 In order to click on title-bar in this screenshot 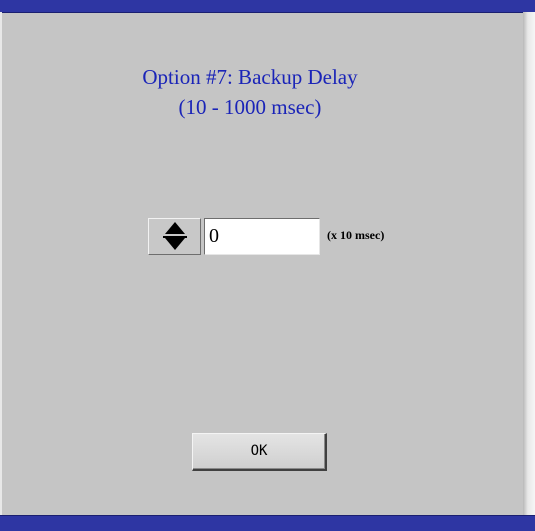, I will do `click(267, 6)`.